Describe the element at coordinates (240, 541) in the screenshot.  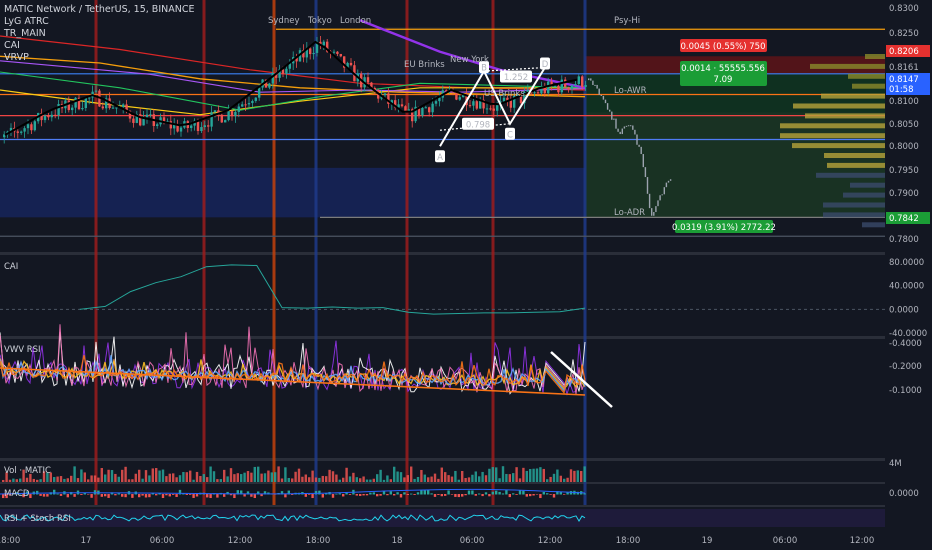
I see `time-axis-tick: 12:00` at that location.